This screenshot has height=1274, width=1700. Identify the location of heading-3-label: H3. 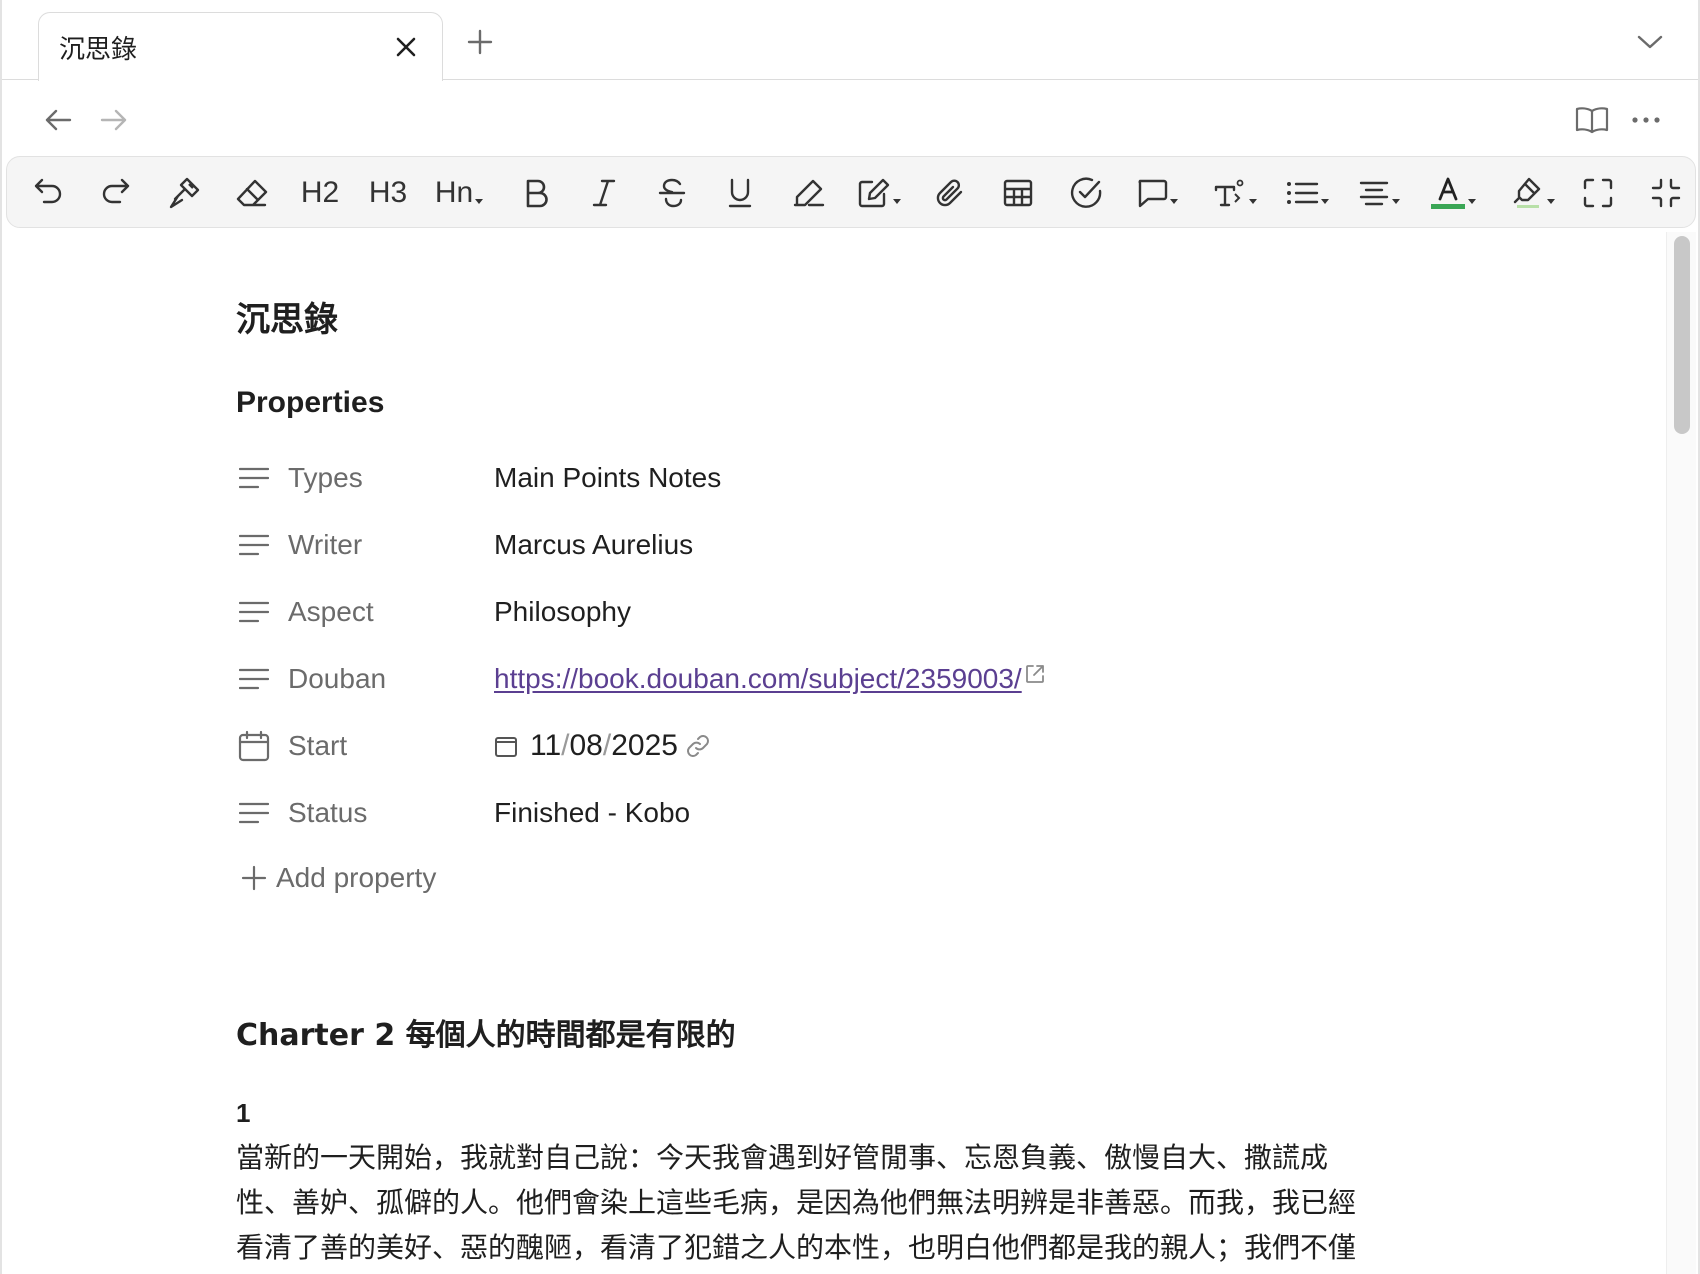
(388, 192).